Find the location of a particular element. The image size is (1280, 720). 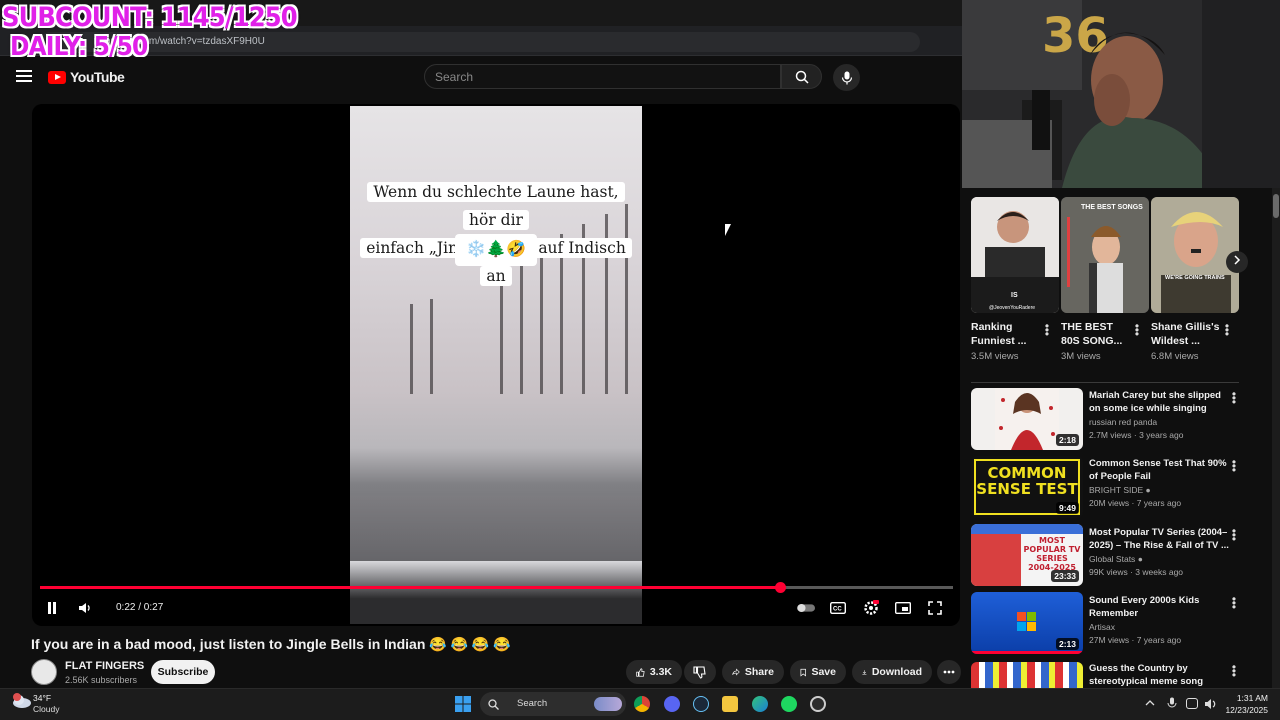

share-button: Share is located at coordinates (753, 672).